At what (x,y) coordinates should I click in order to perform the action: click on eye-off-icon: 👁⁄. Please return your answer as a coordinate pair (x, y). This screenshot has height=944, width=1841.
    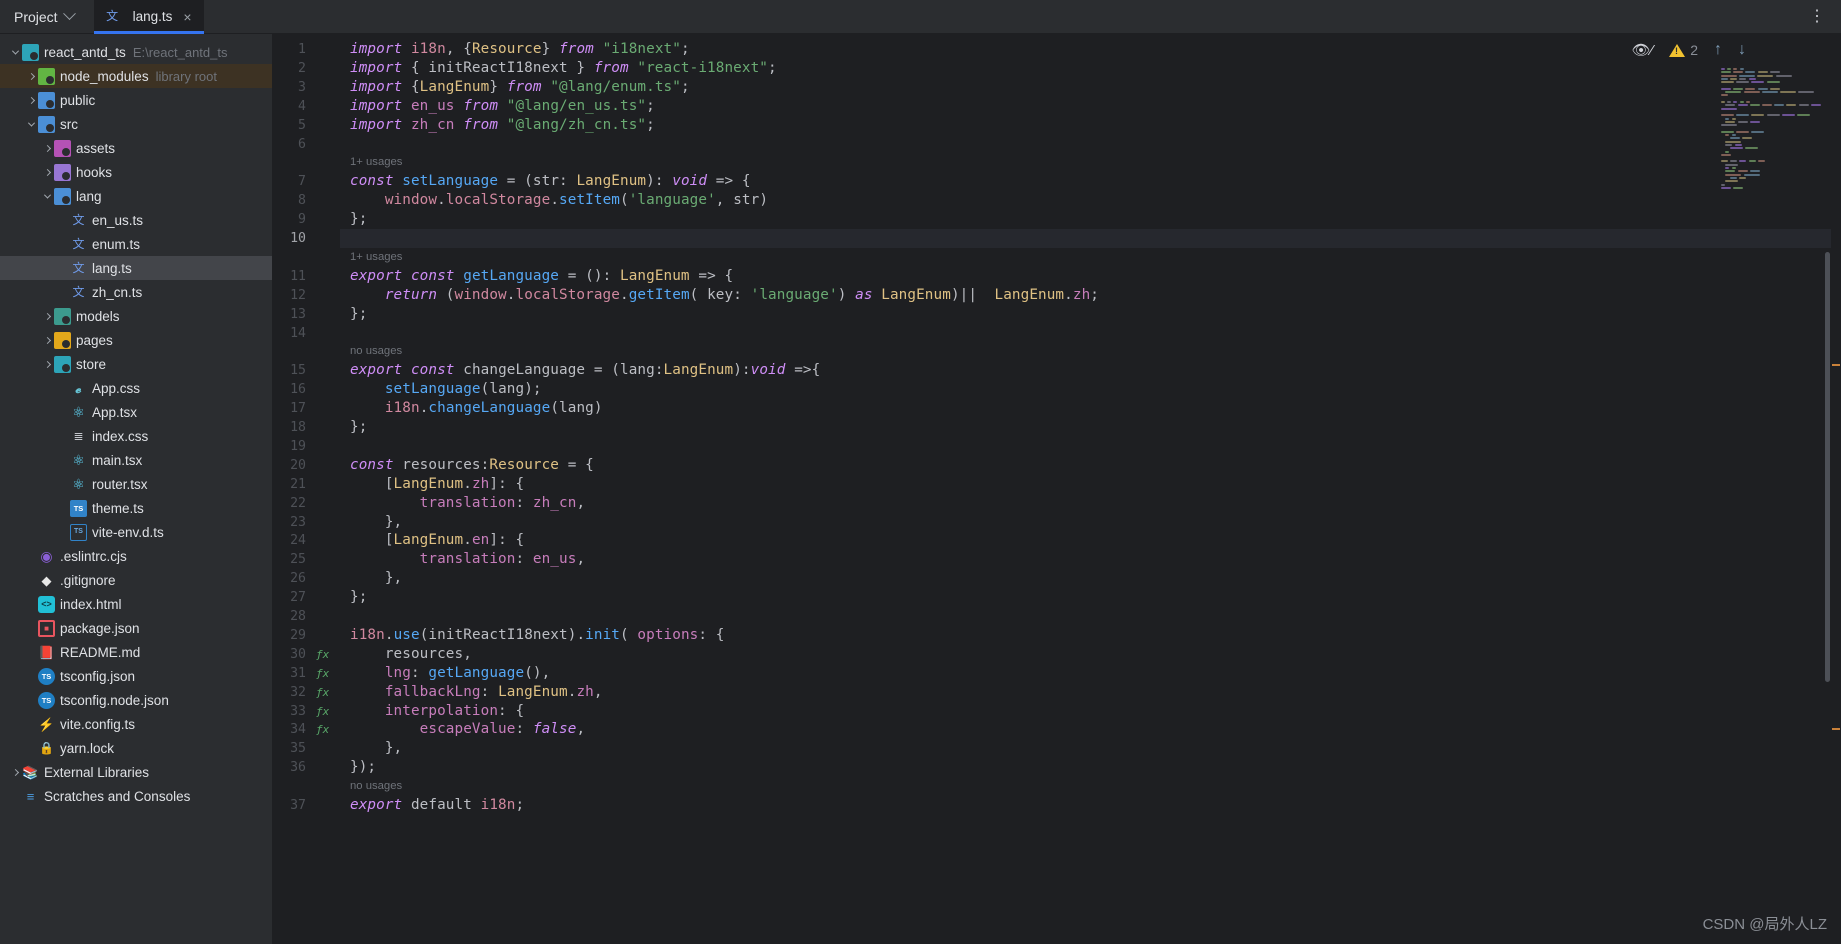
    Looking at the image, I should click on (1643, 50).